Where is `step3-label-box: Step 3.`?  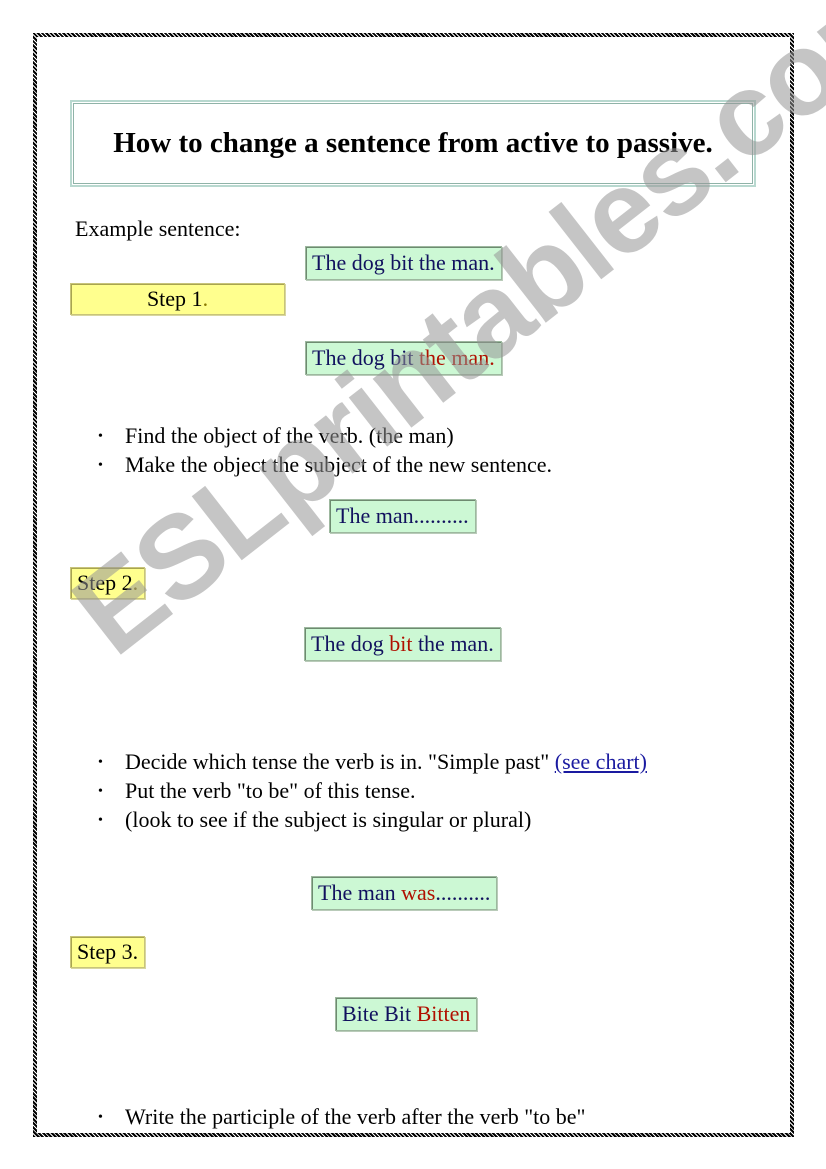 step3-label-box: Step 3. is located at coordinates (108, 952).